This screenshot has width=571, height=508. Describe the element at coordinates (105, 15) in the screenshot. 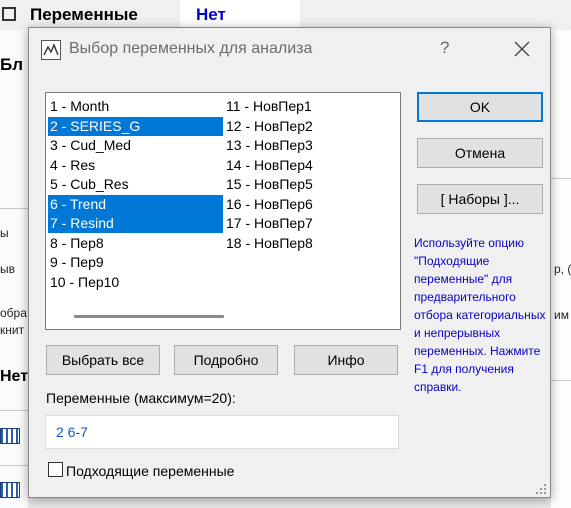

I see `header-variables-label: Переменные` at that location.